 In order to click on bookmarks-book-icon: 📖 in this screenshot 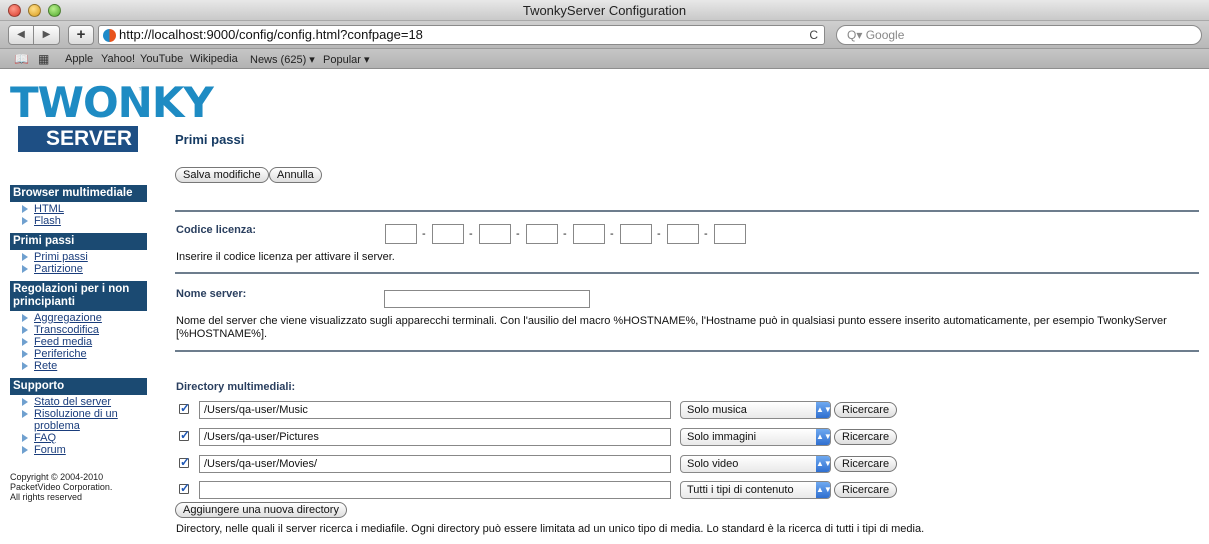, I will do `click(21, 59)`.